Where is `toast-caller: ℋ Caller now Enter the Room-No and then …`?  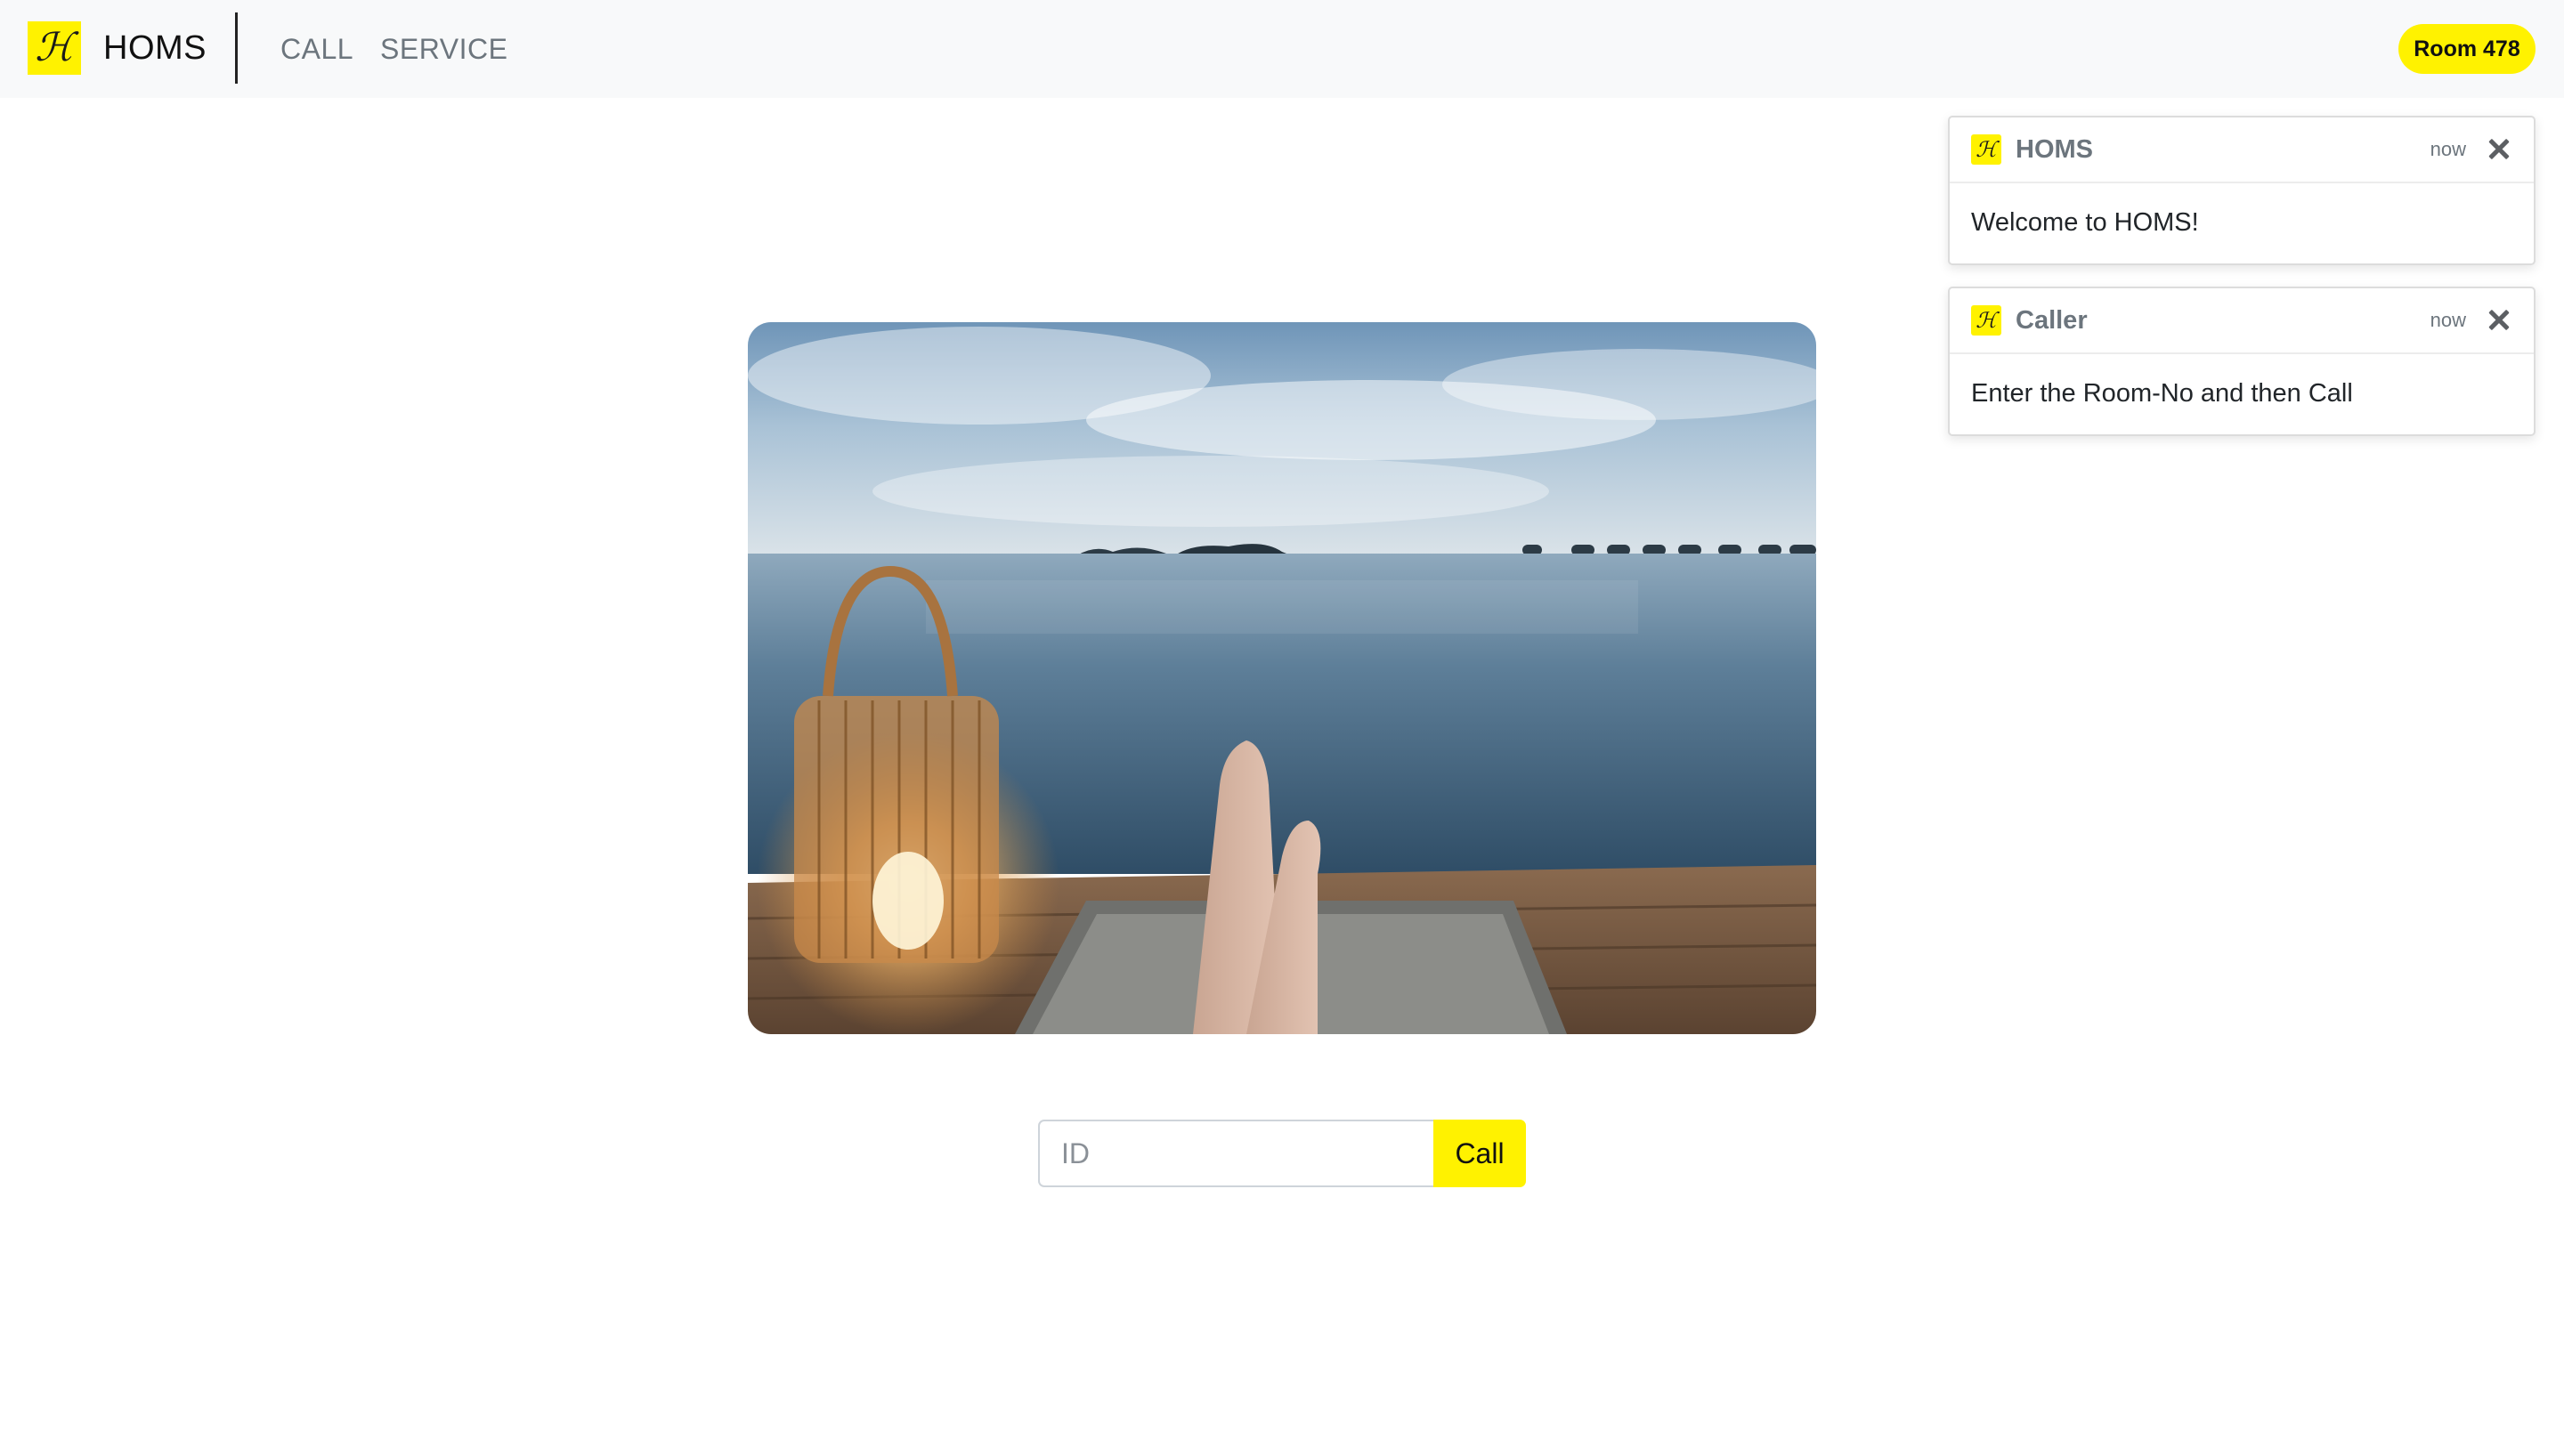
toast-caller: ℋ Caller now Enter the Room-No and then … is located at coordinates (2242, 361).